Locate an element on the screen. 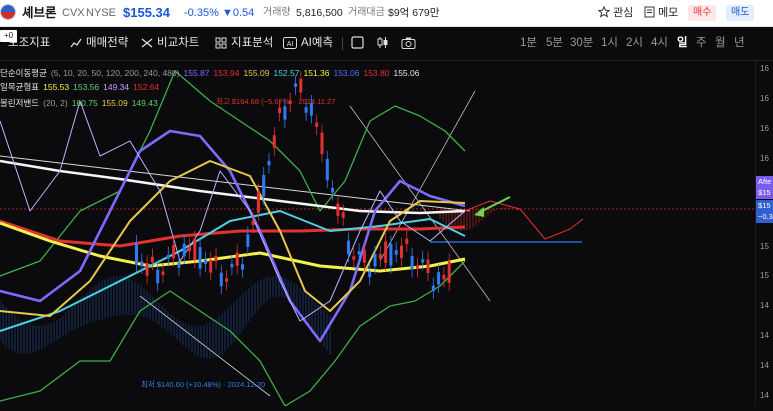  change-absolute: ▼0.54 is located at coordinates (238, 13).